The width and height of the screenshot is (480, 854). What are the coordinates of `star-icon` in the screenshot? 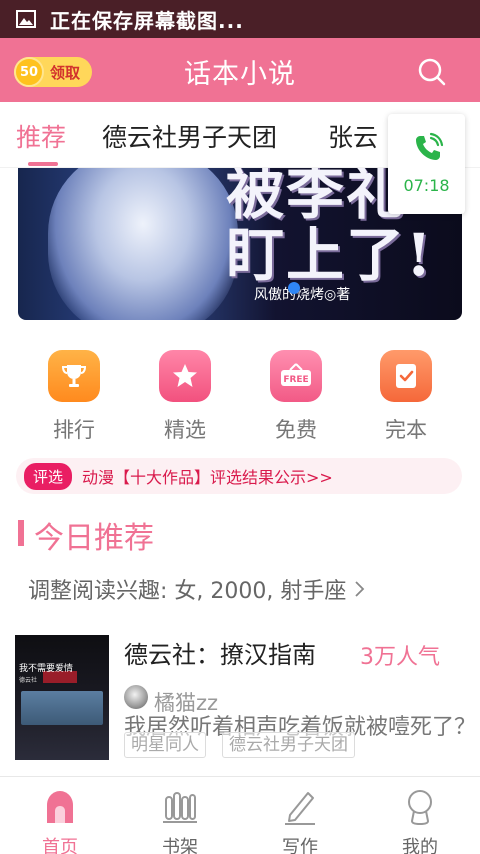 It's located at (185, 376).